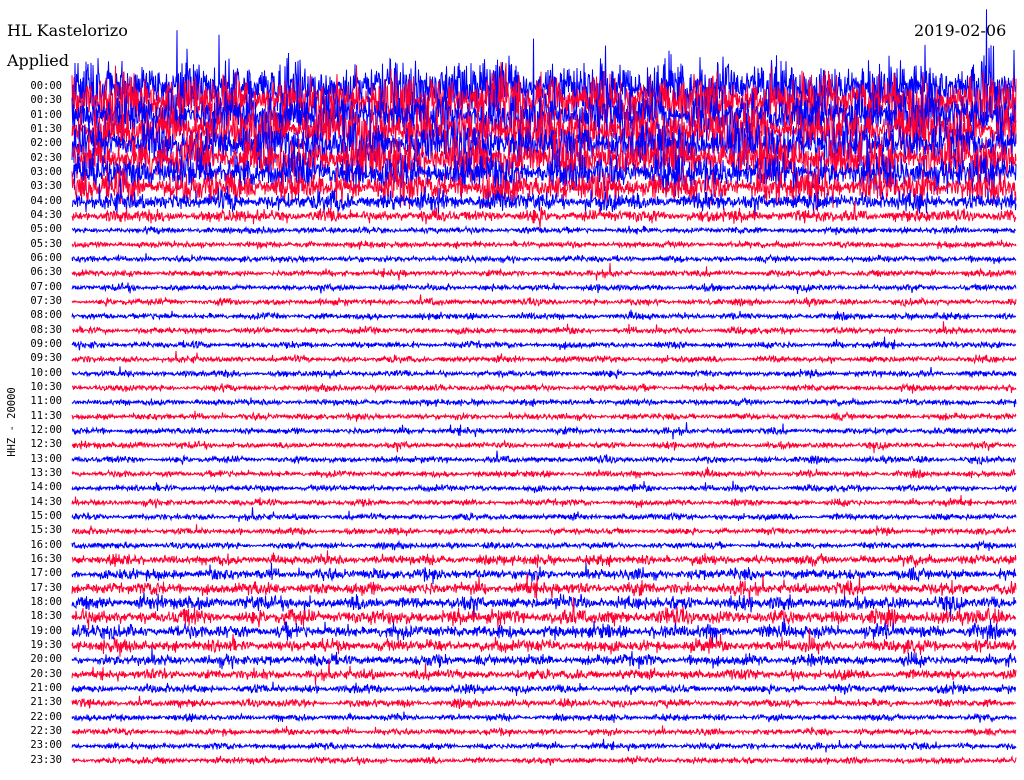 The image size is (1024, 780). What do you see at coordinates (46, 487) in the screenshot?
I see `time-label: 14:00` at bounding box center [46, 487].